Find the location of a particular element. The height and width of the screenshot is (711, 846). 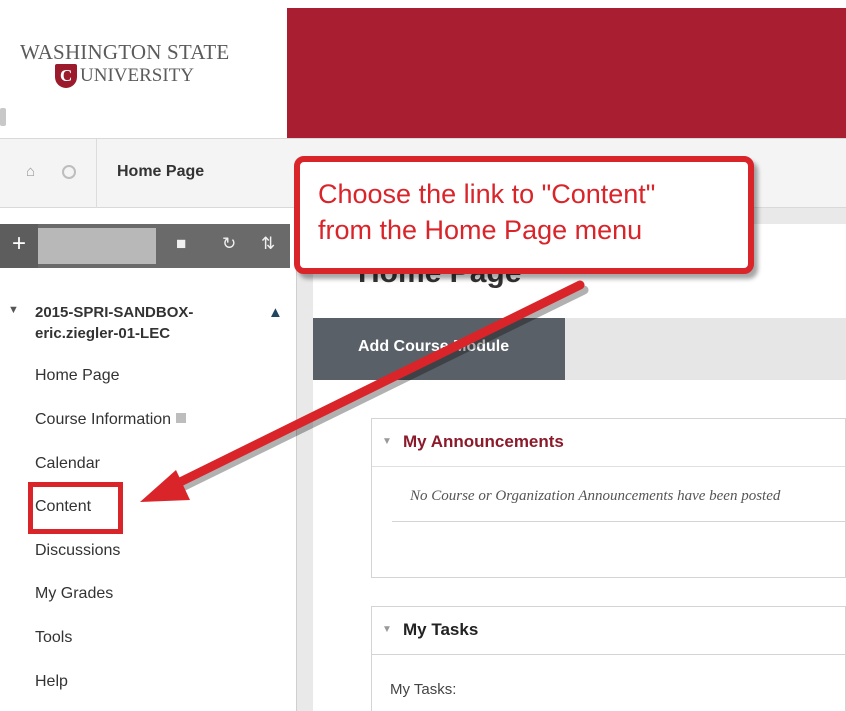

shield-icon: C is located at coordinates (66, 76).